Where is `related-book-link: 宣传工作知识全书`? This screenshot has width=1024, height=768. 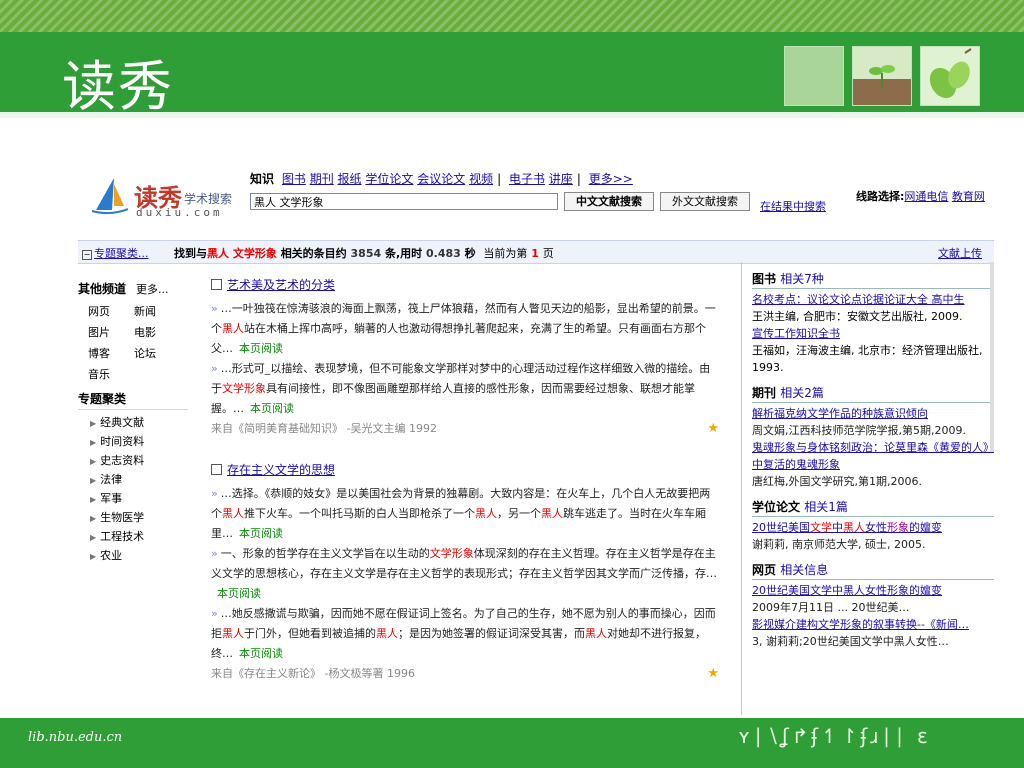 related-book-link: 宣传工作知识全书 is located at coordinates (796, 333).